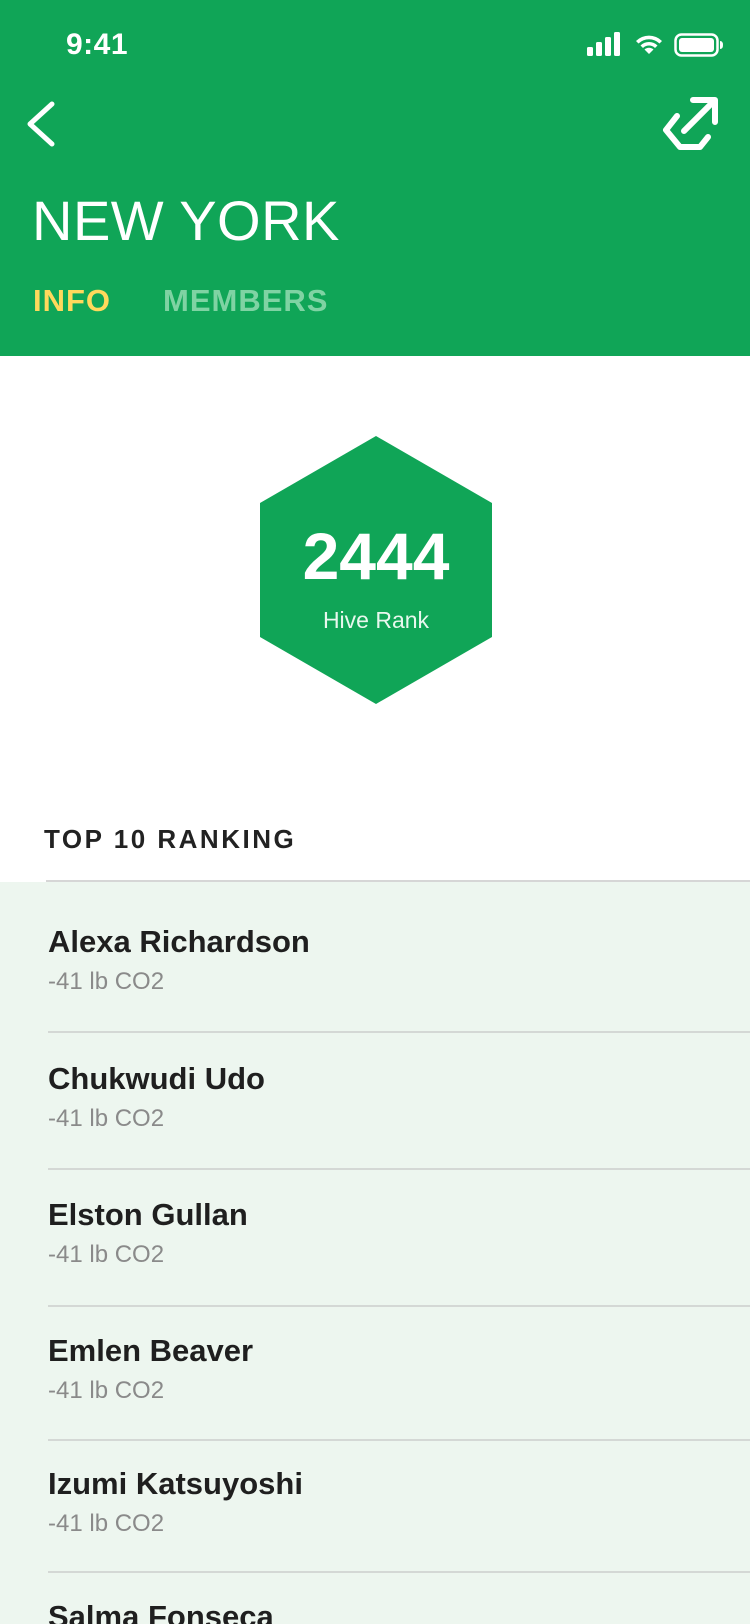 The image size is (750, 1624). I want to click on hive-rank-badge: 2444 Hive Rank, so click(376, 570).